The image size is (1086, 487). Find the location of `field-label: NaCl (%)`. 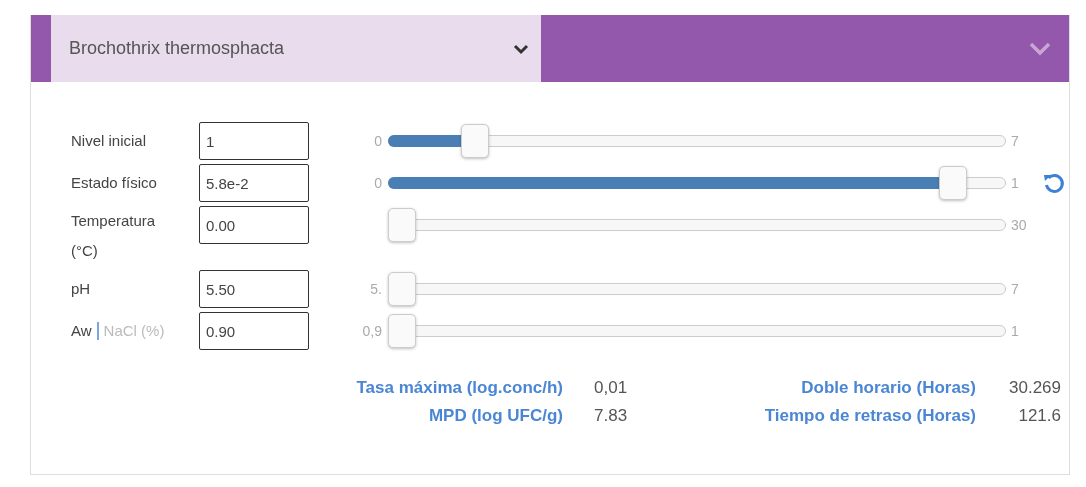

field-label: NaCl (%) is located at coordinates (134, 331).